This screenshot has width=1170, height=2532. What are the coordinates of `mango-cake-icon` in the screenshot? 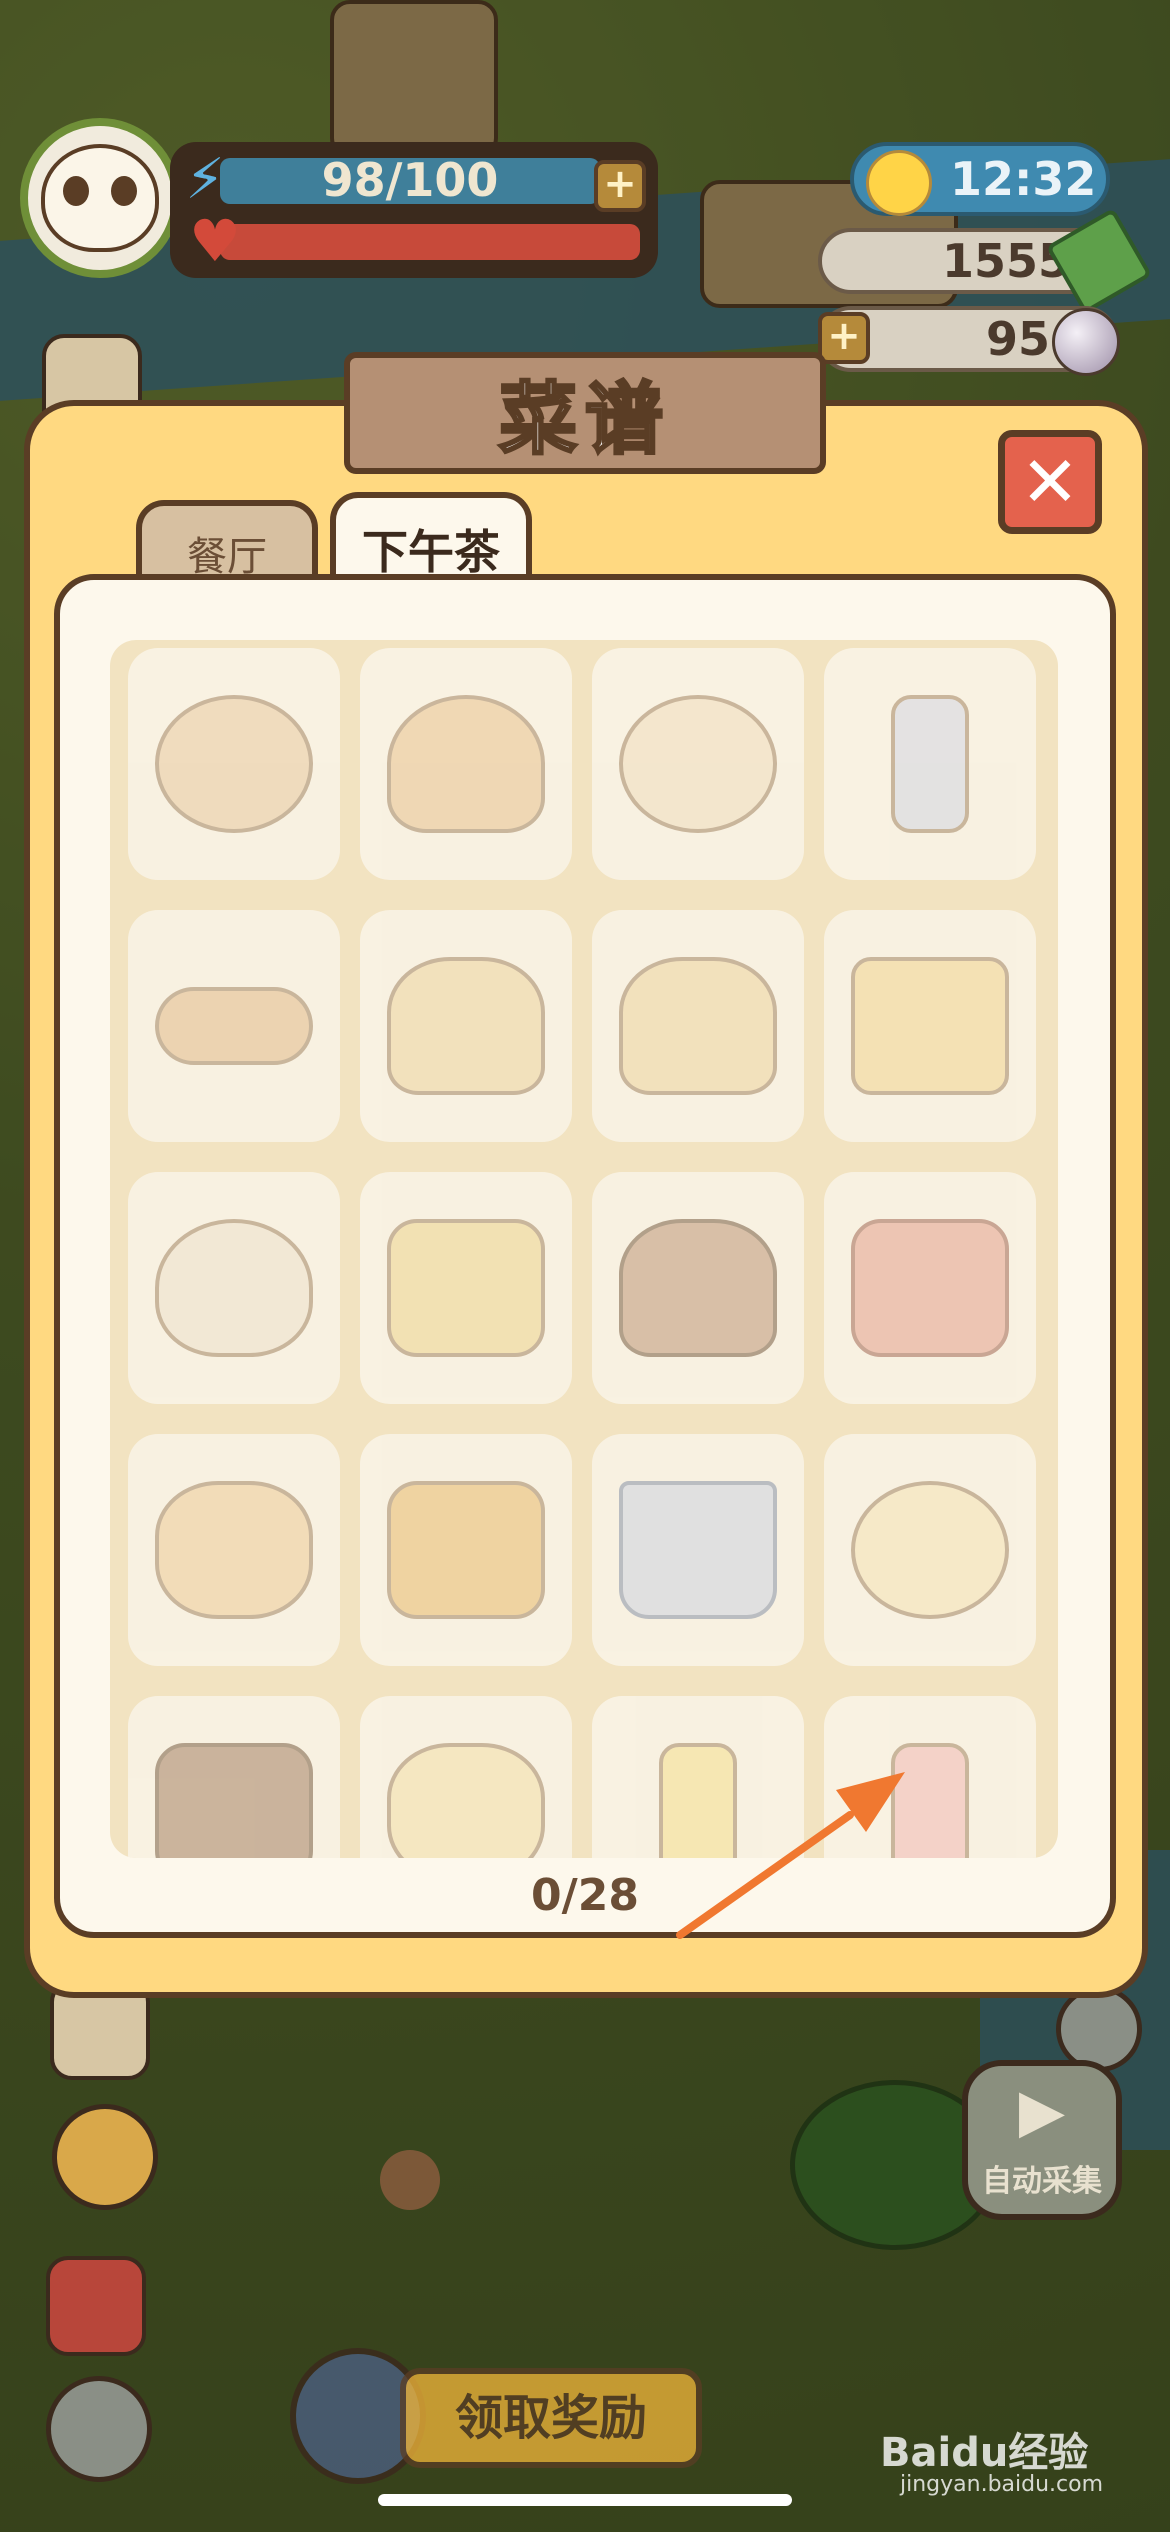 It's located at (466, 1550).